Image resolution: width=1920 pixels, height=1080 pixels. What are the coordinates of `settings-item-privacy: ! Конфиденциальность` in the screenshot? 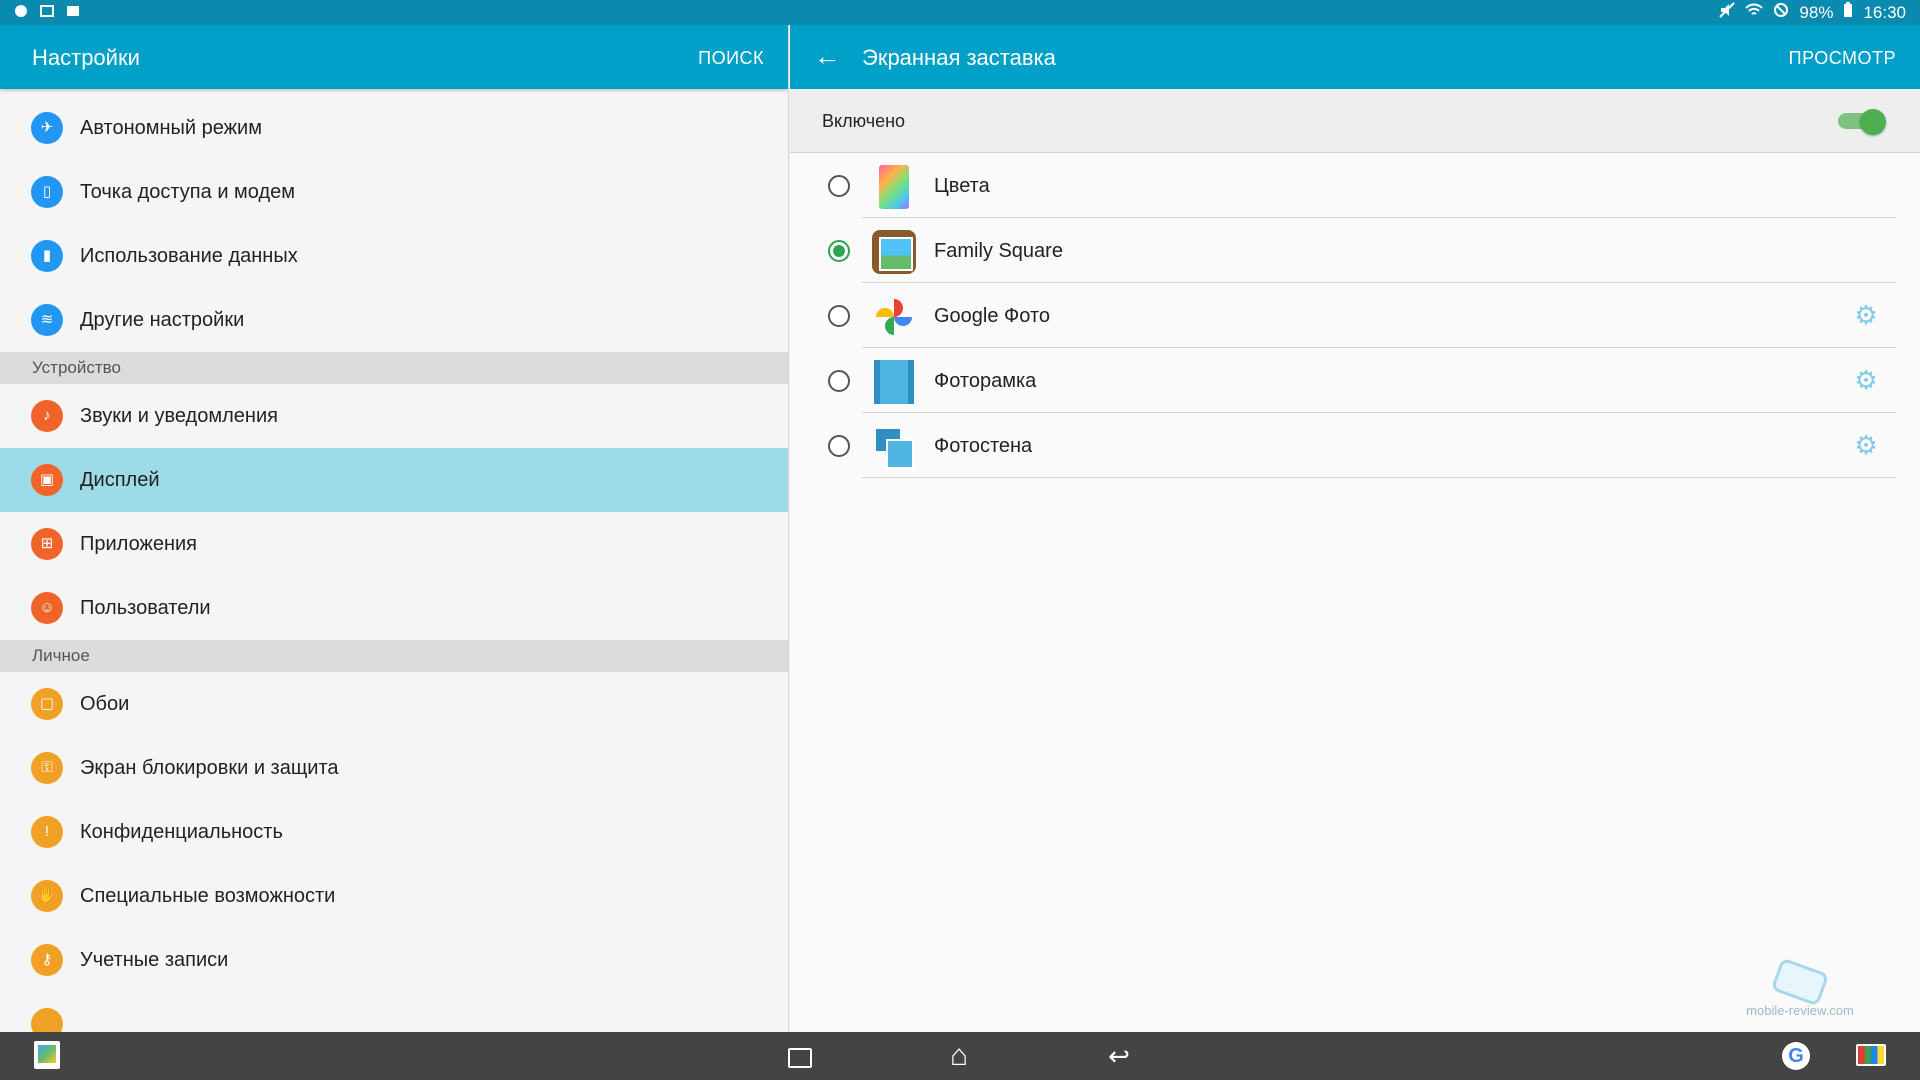 It's located at (394, 832).